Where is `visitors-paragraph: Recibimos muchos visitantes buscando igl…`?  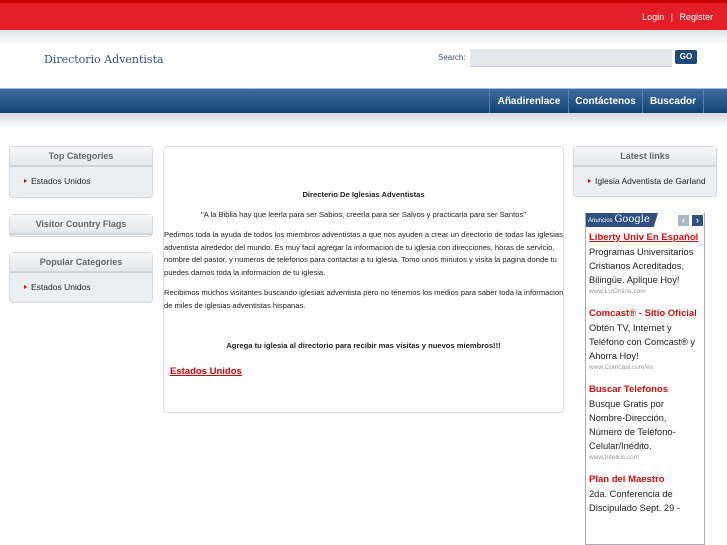
visitors-paragraph: Recibimos muchos visitantes buscando igl… is located at coordinates (364, 299).